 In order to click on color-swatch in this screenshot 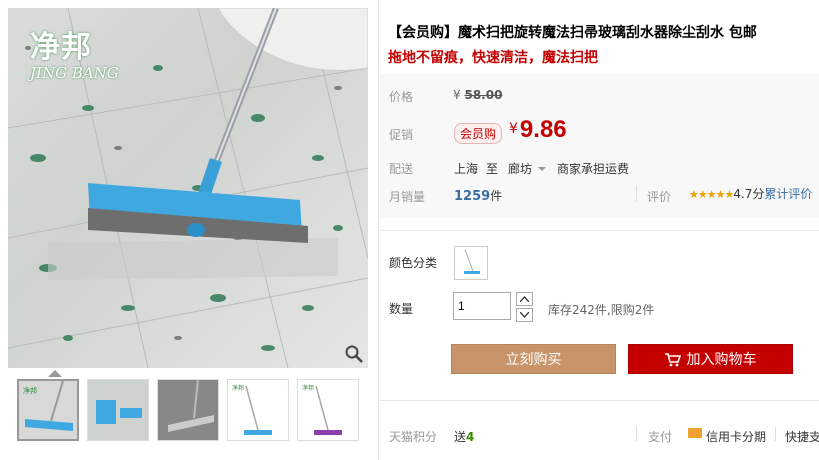, I will do `click(471, 263)`.